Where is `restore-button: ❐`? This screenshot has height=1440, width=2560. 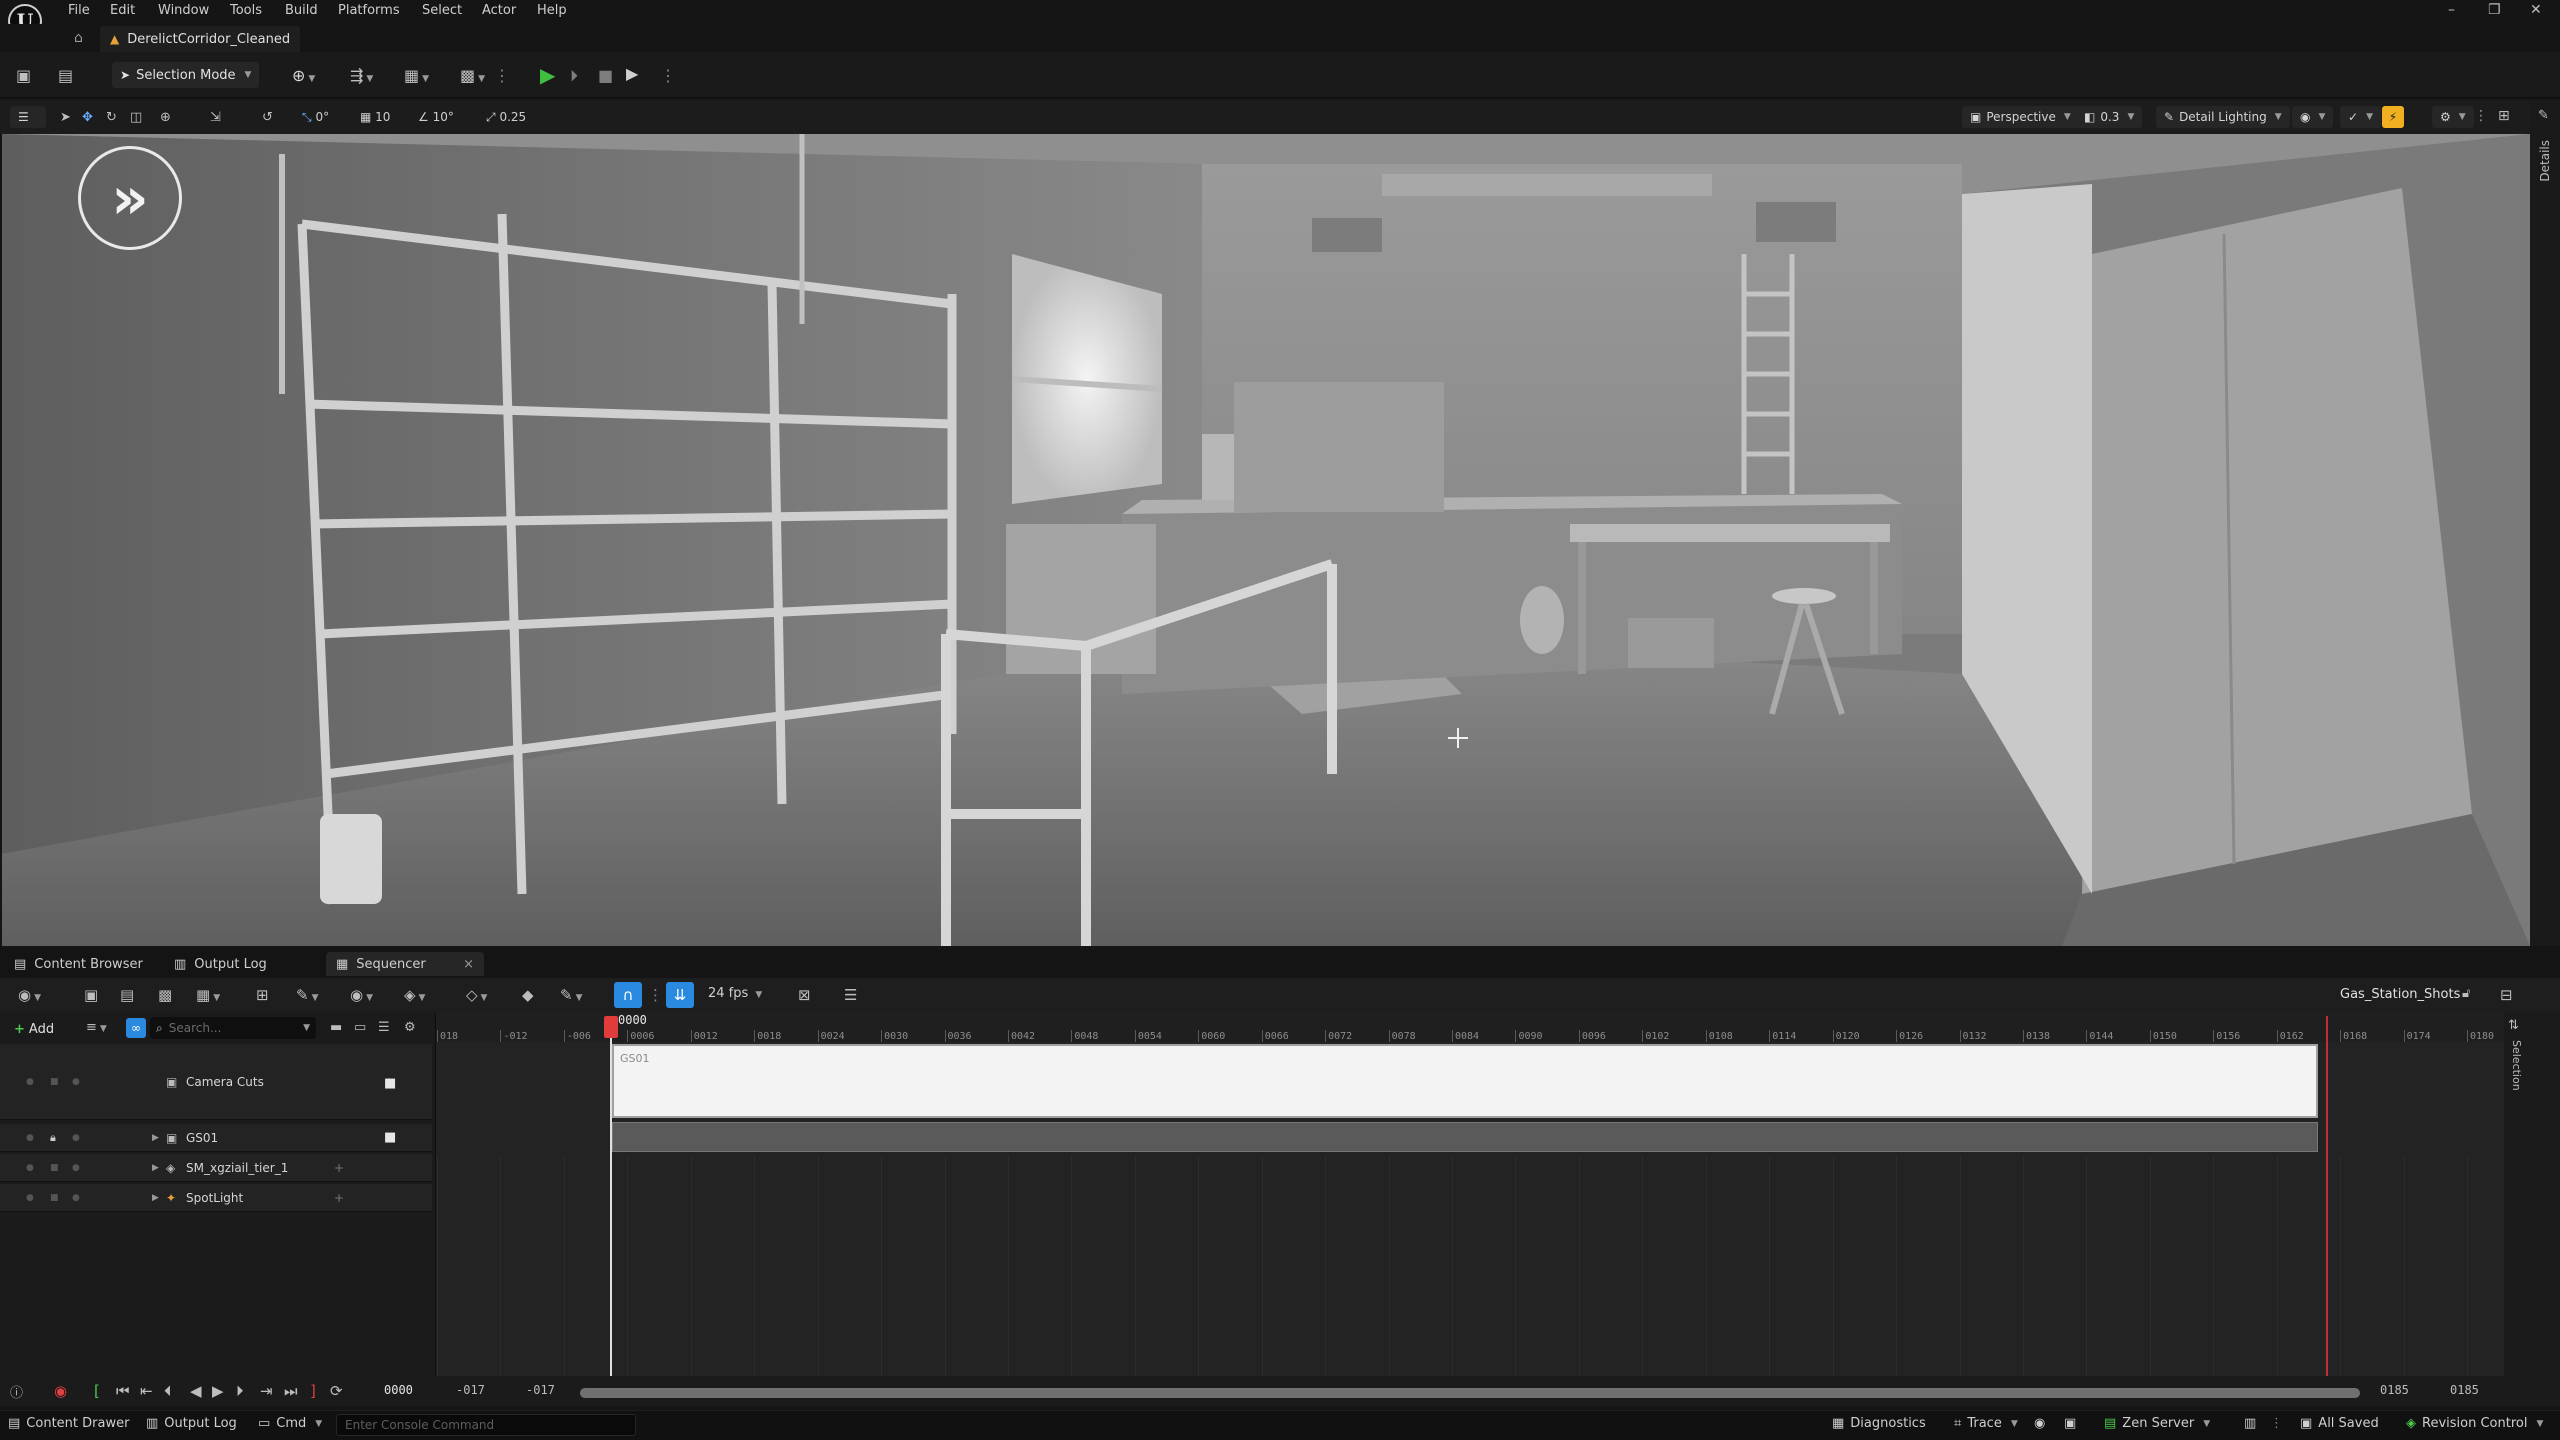
restore-button: ❐ is located at coordinates (2494, 10).